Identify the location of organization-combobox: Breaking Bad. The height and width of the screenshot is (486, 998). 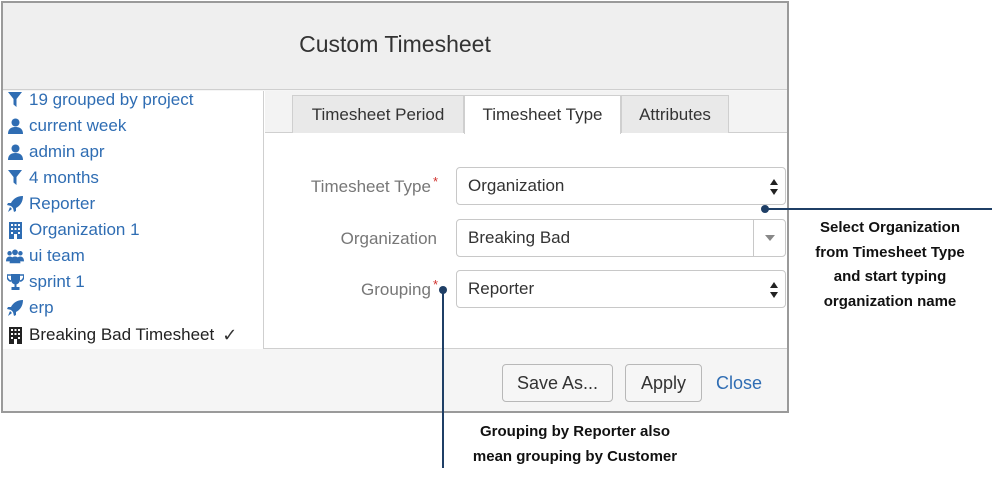
(621, 238).